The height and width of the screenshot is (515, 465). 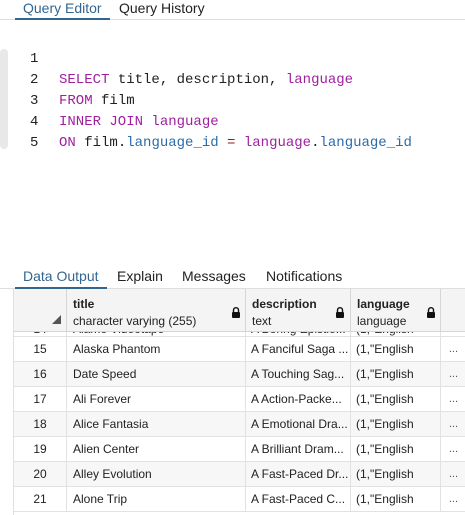 I want to click on cell-title: Ali Forever, so click(x=156, y=399).